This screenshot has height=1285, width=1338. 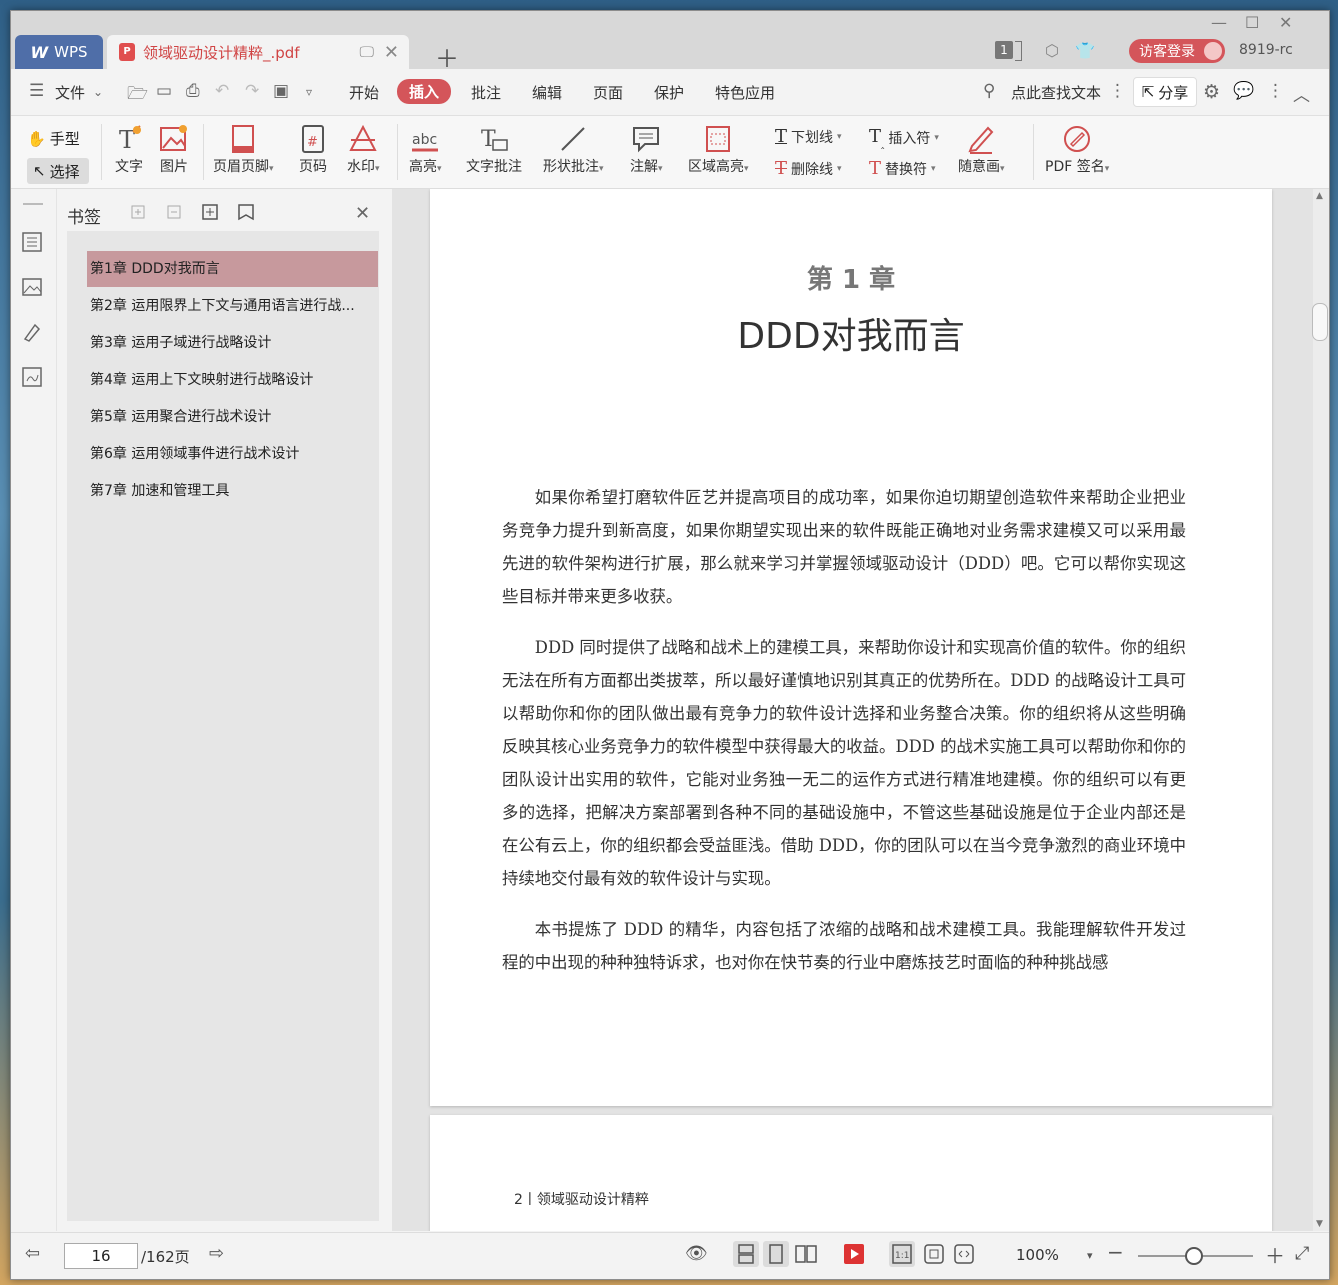 I want to click on fit-page-icon, so click(x=934, y=1254).